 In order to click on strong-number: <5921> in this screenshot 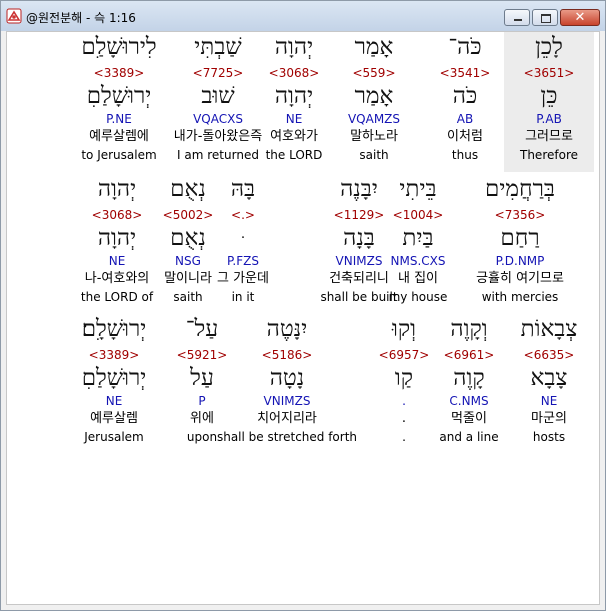, I will do `click(202, 355)`.